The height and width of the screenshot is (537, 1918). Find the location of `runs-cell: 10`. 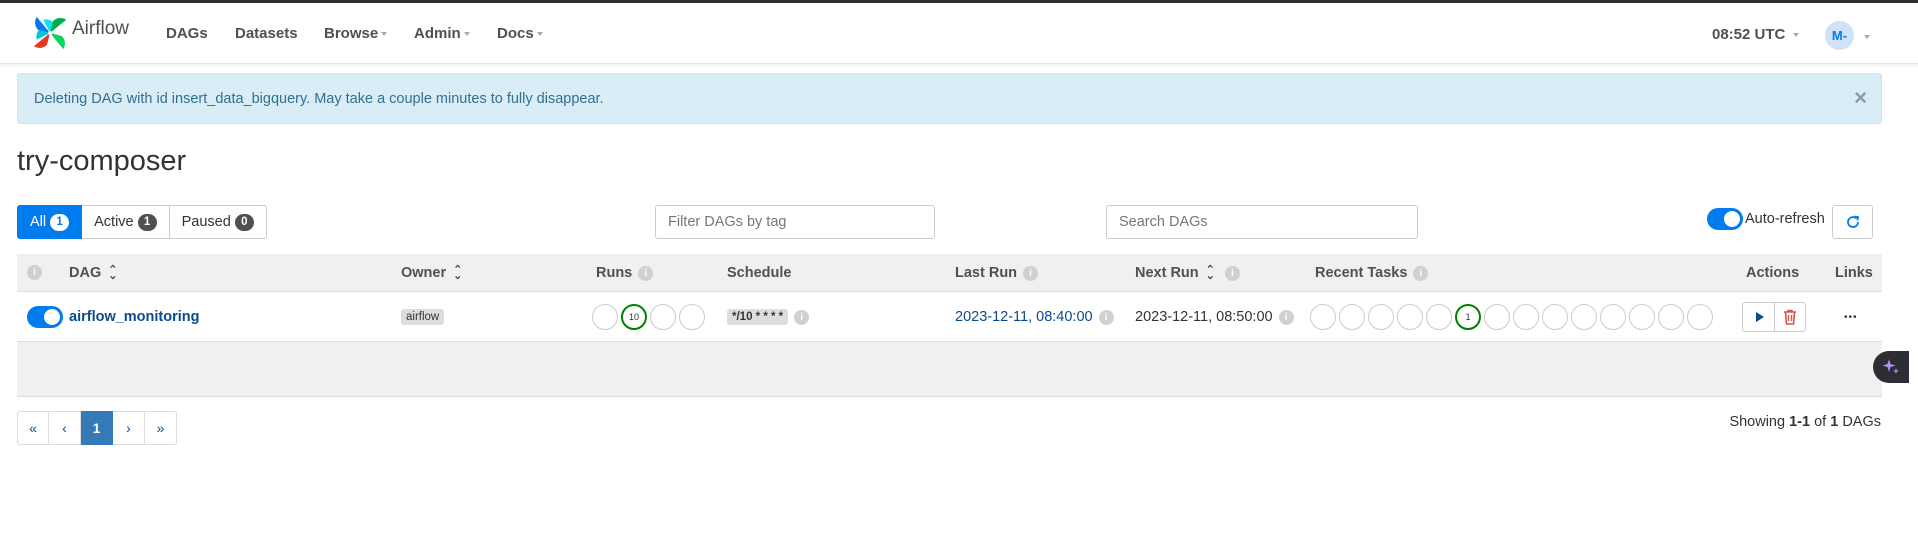

runs-cell: 10 is located at coordinates (650, 317).